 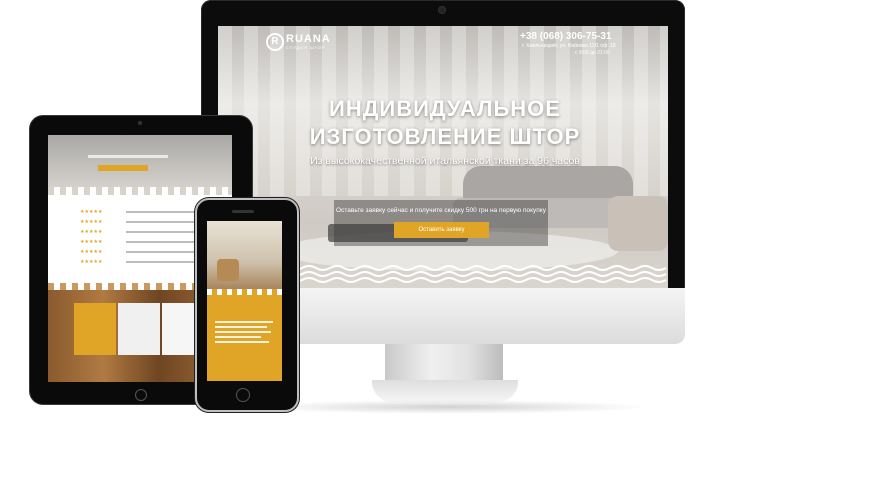 What do you see at coordinates (275, 42) in the screenshot?
I see `brand-logo-icon: R` at bounding box center [275, 42].